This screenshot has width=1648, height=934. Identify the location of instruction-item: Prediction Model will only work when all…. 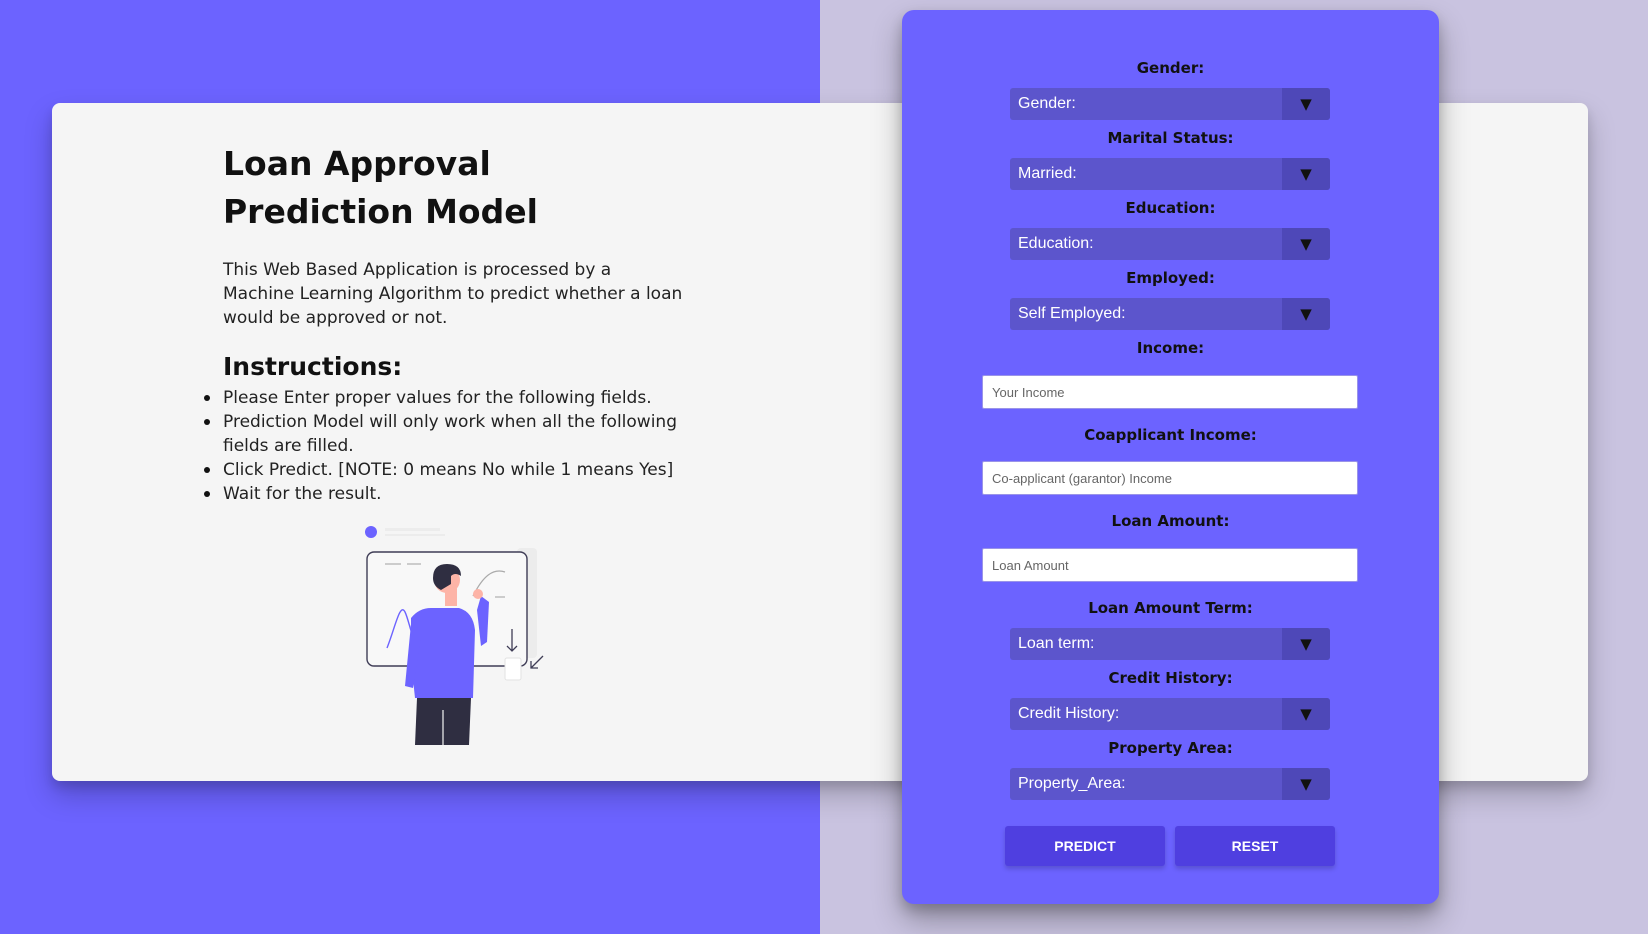
(443, 434).